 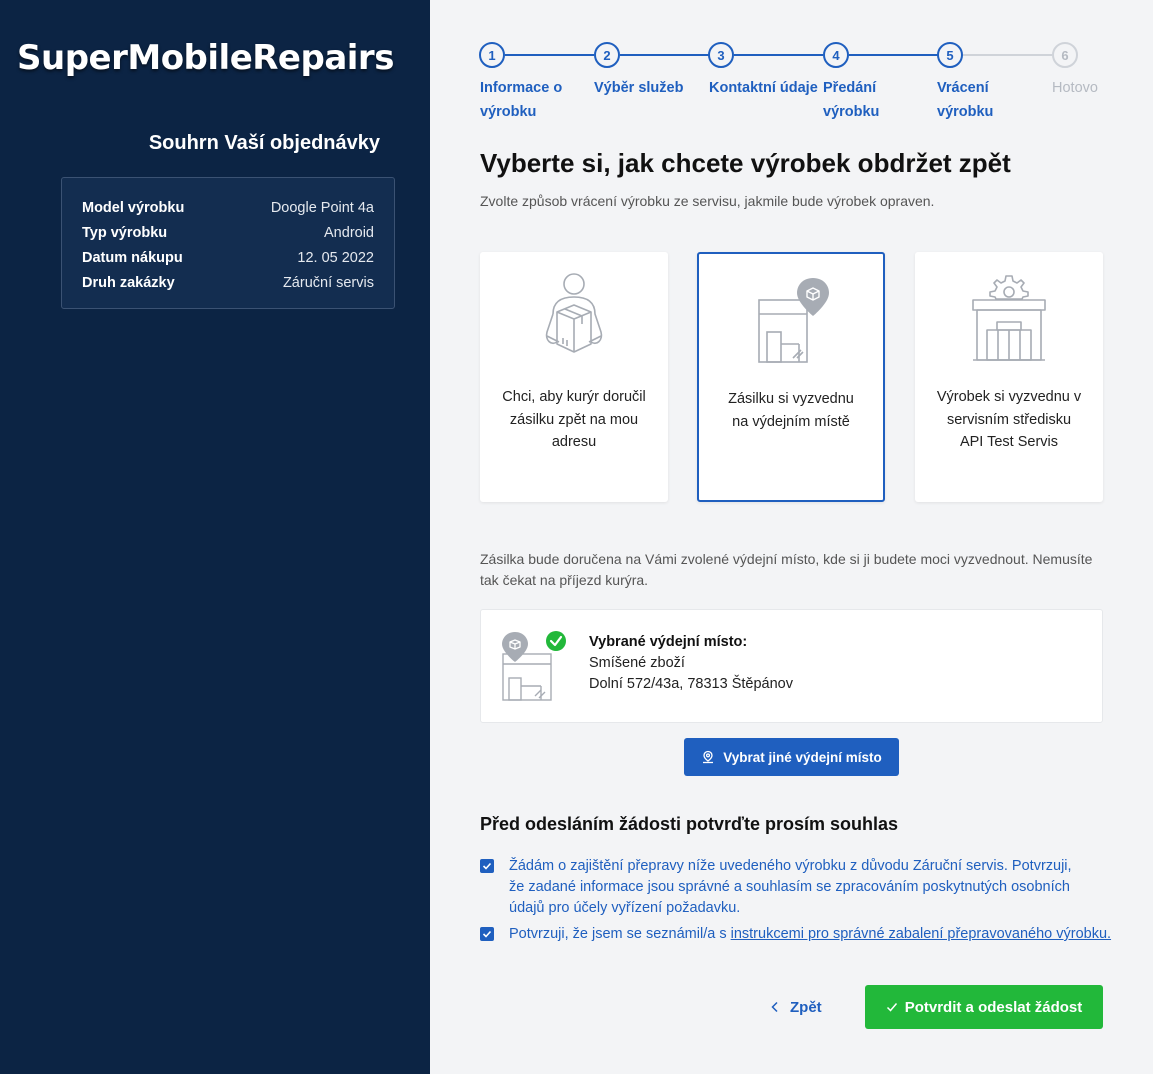 I want to click on step-3-circle: 3, so click(x=721, y=55).